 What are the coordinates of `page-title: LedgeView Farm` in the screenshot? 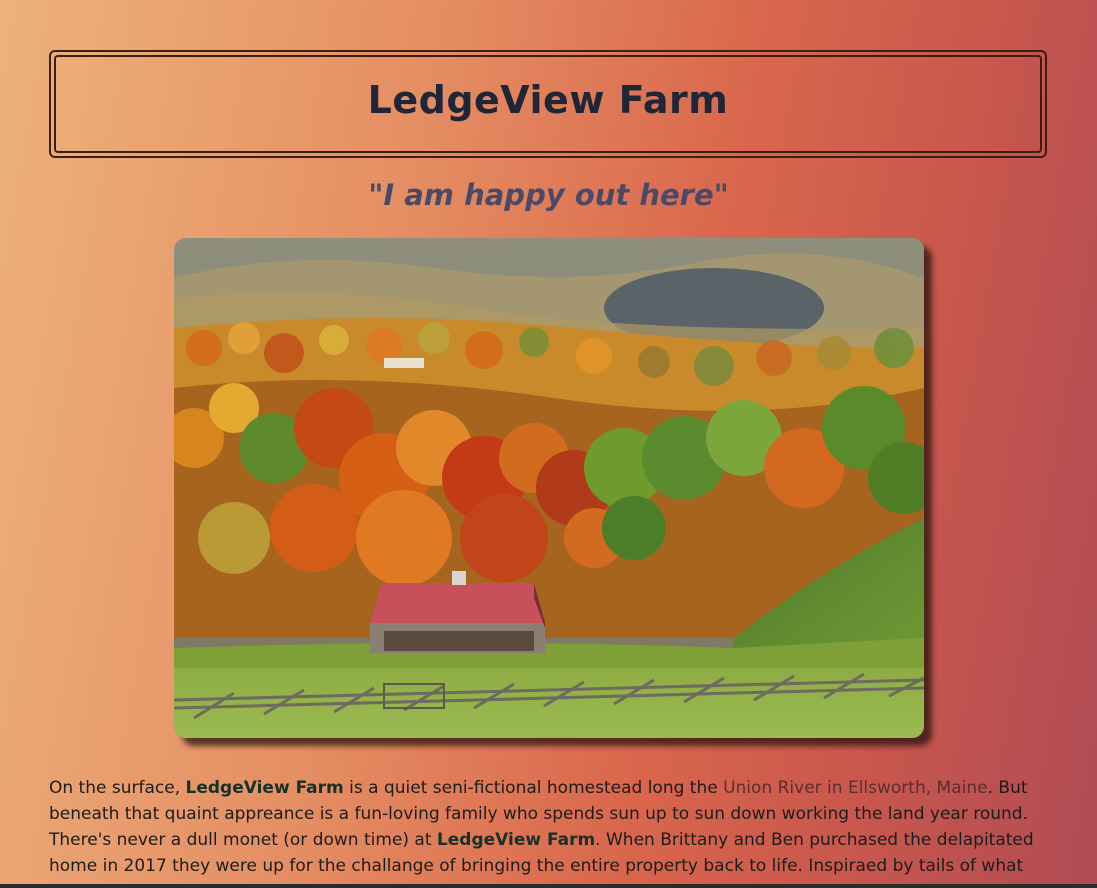 It's located at (548, 100).